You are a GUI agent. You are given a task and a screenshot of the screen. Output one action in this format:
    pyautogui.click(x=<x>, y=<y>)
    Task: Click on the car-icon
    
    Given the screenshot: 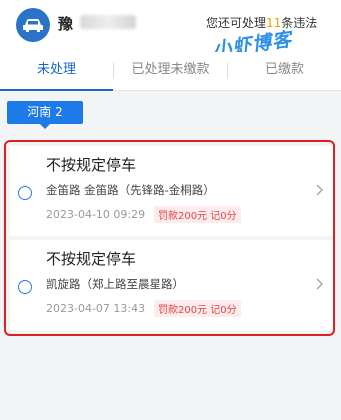 What is the action you would take?
    pyautogui.click(x=33, y=25)
    